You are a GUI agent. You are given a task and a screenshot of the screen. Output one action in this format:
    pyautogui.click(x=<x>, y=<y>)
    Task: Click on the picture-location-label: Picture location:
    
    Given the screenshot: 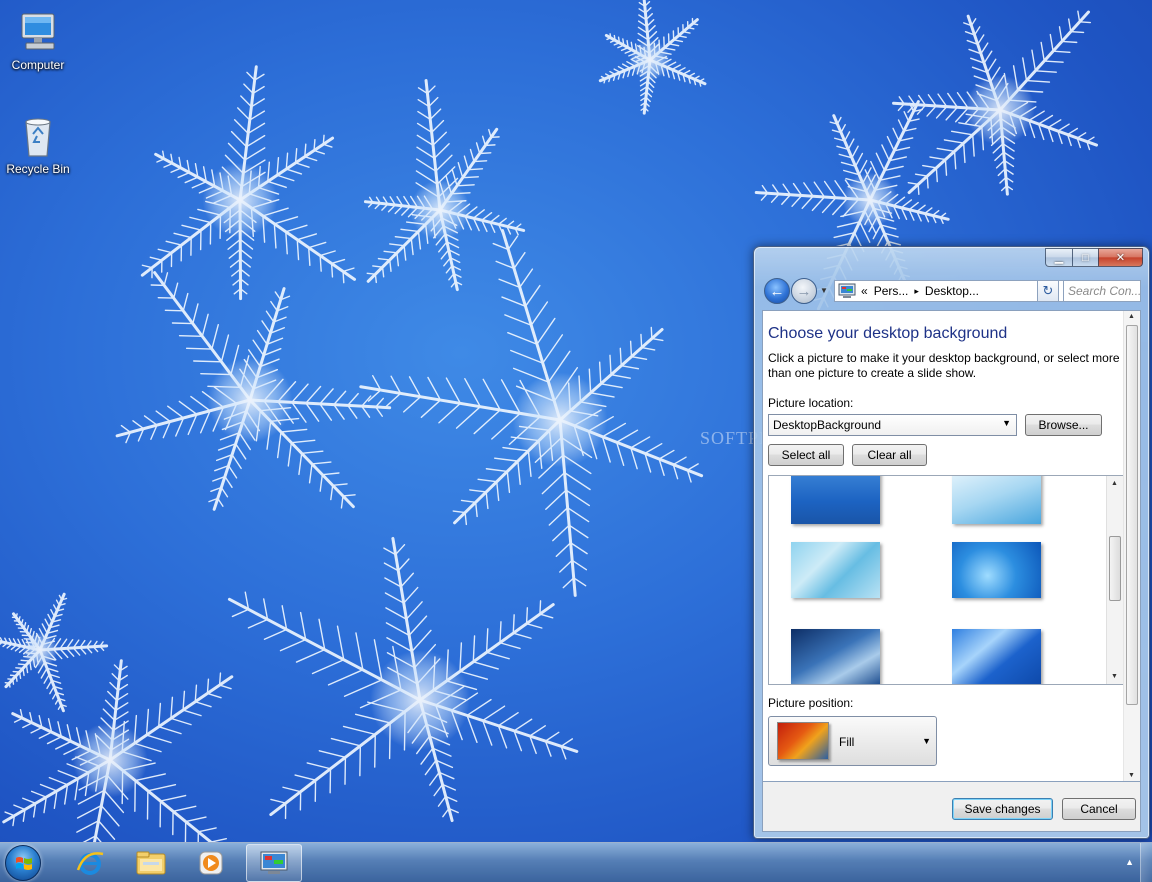 What is the action you would take?
    pyautogui.click(x=811, y=403)
    